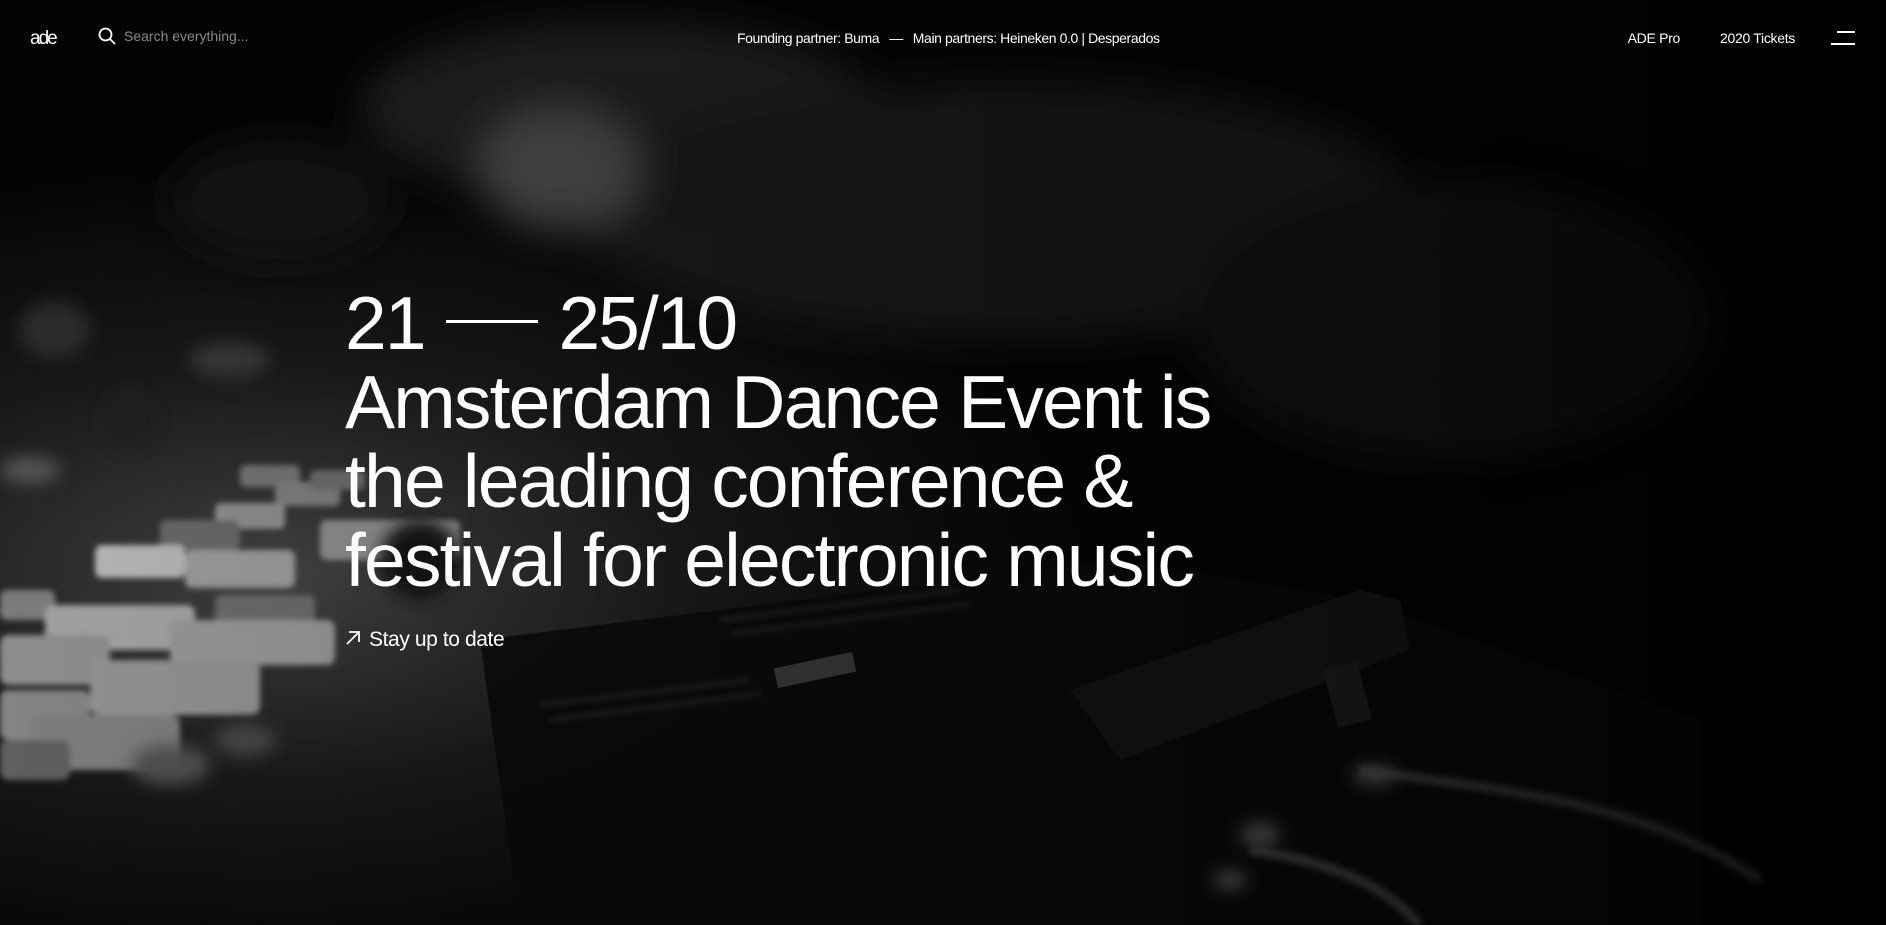  I want to click on stay-up-to-date-link: Stay up to date, so click(425, 640).